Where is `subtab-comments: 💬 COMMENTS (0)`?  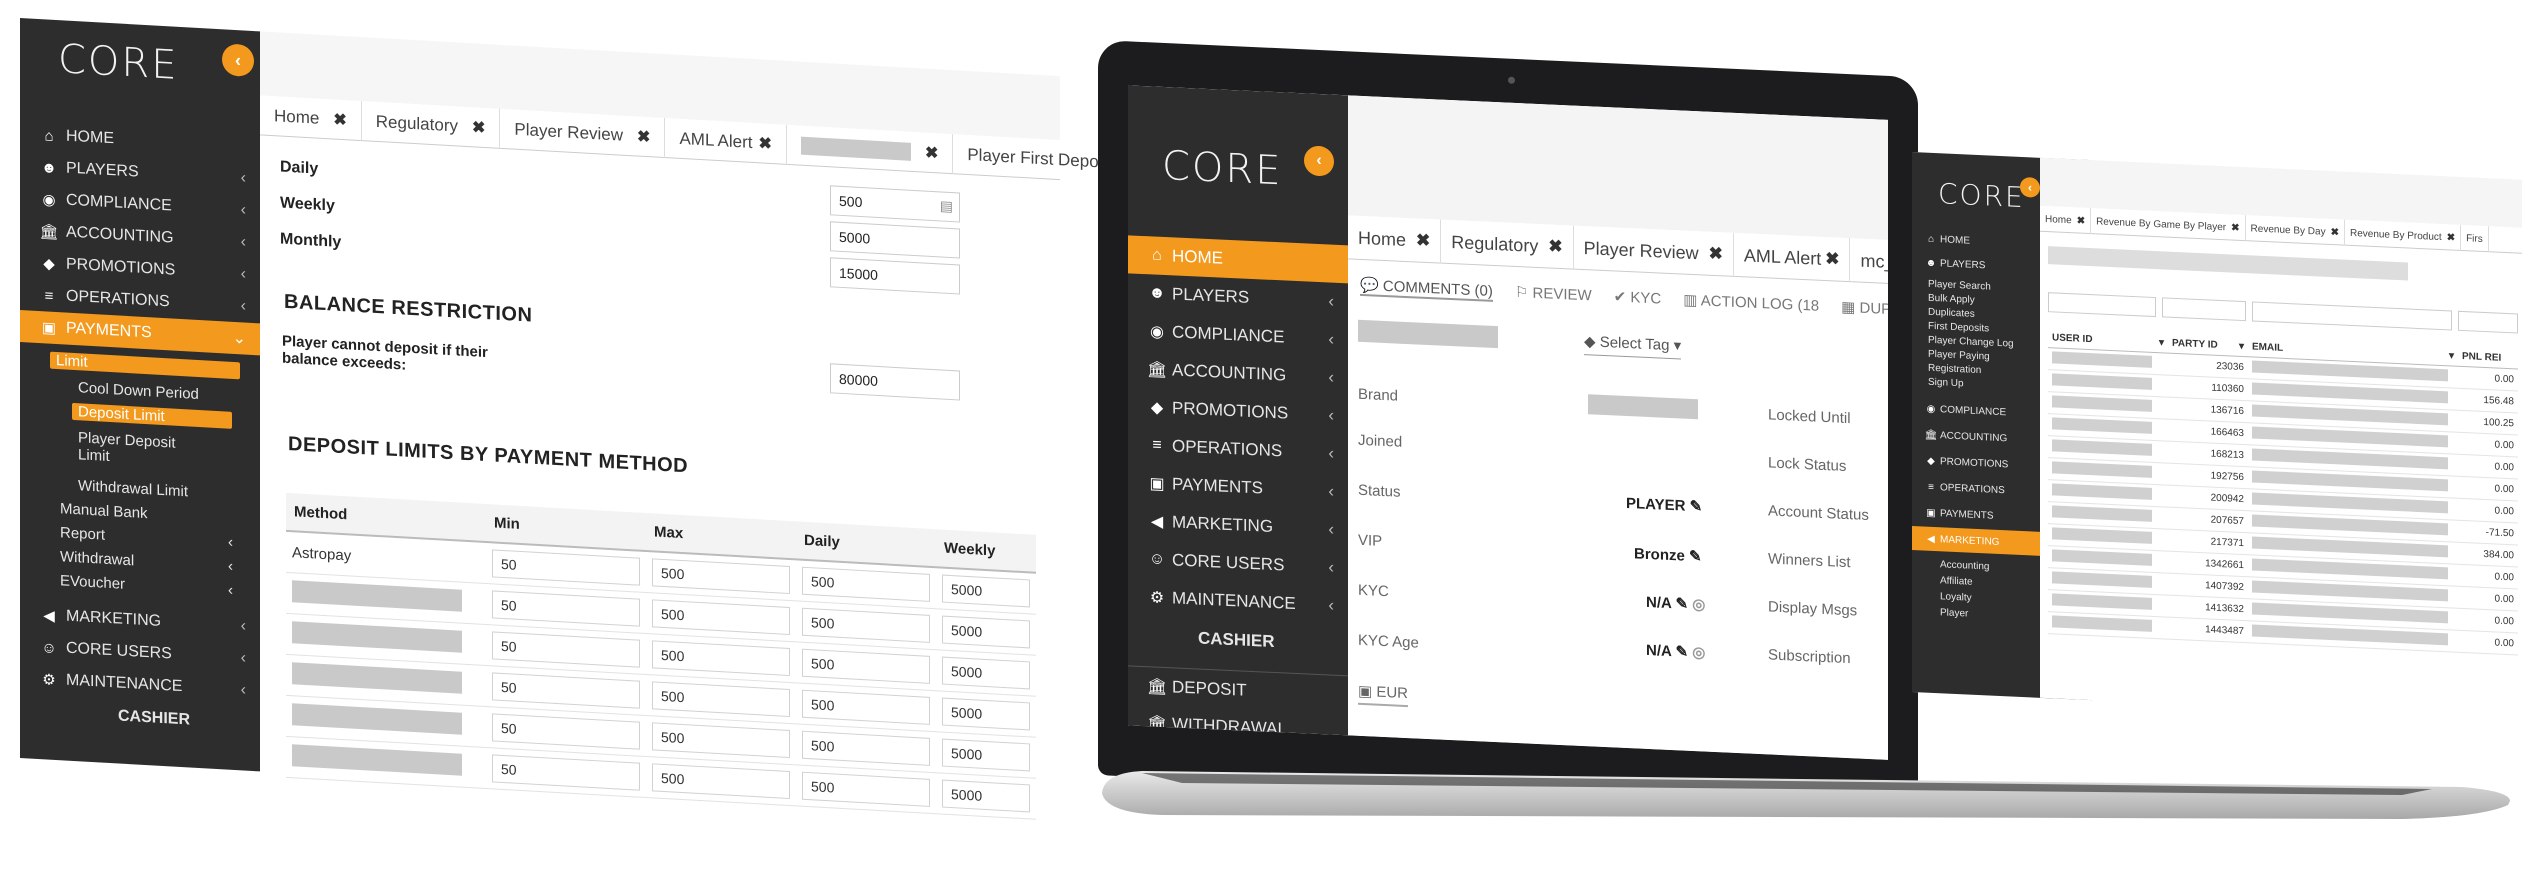 subtab-comments: 💬 COMMENTS (0) is located at coordinates (1426, 288).